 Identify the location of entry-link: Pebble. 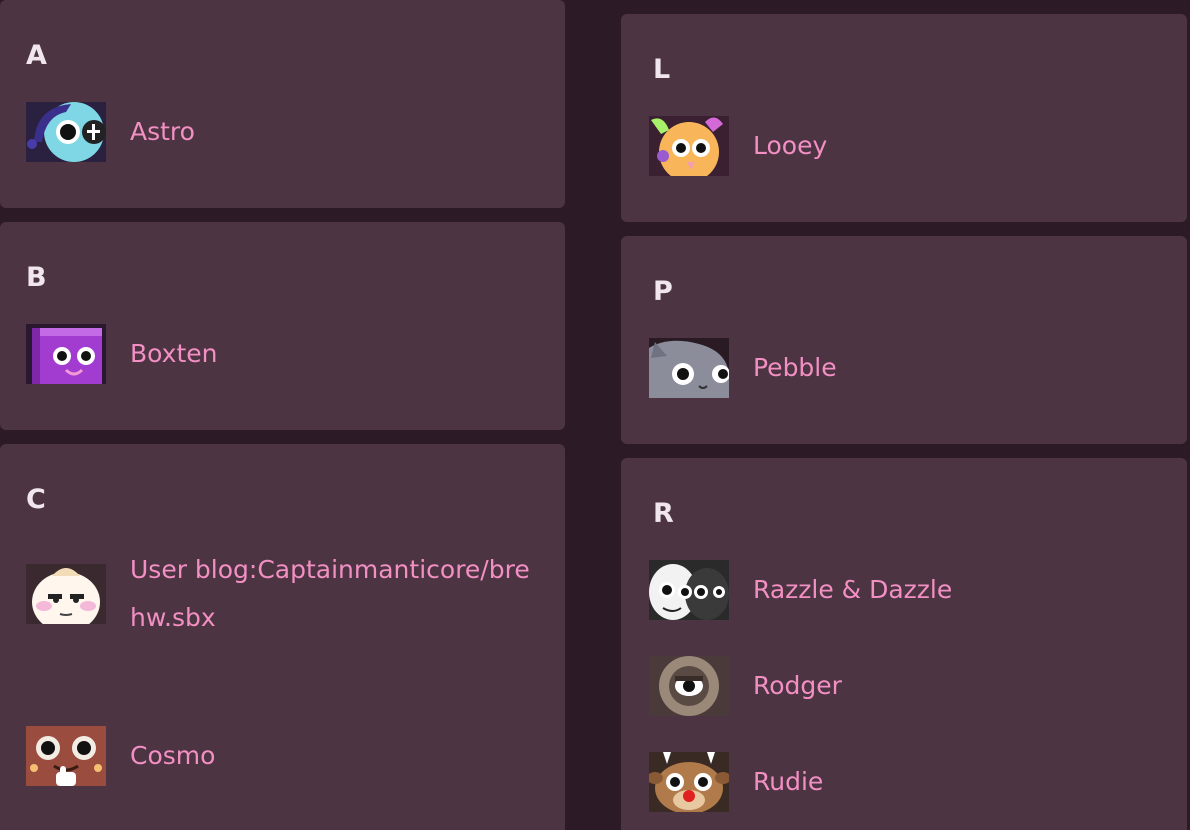
(795, 368).